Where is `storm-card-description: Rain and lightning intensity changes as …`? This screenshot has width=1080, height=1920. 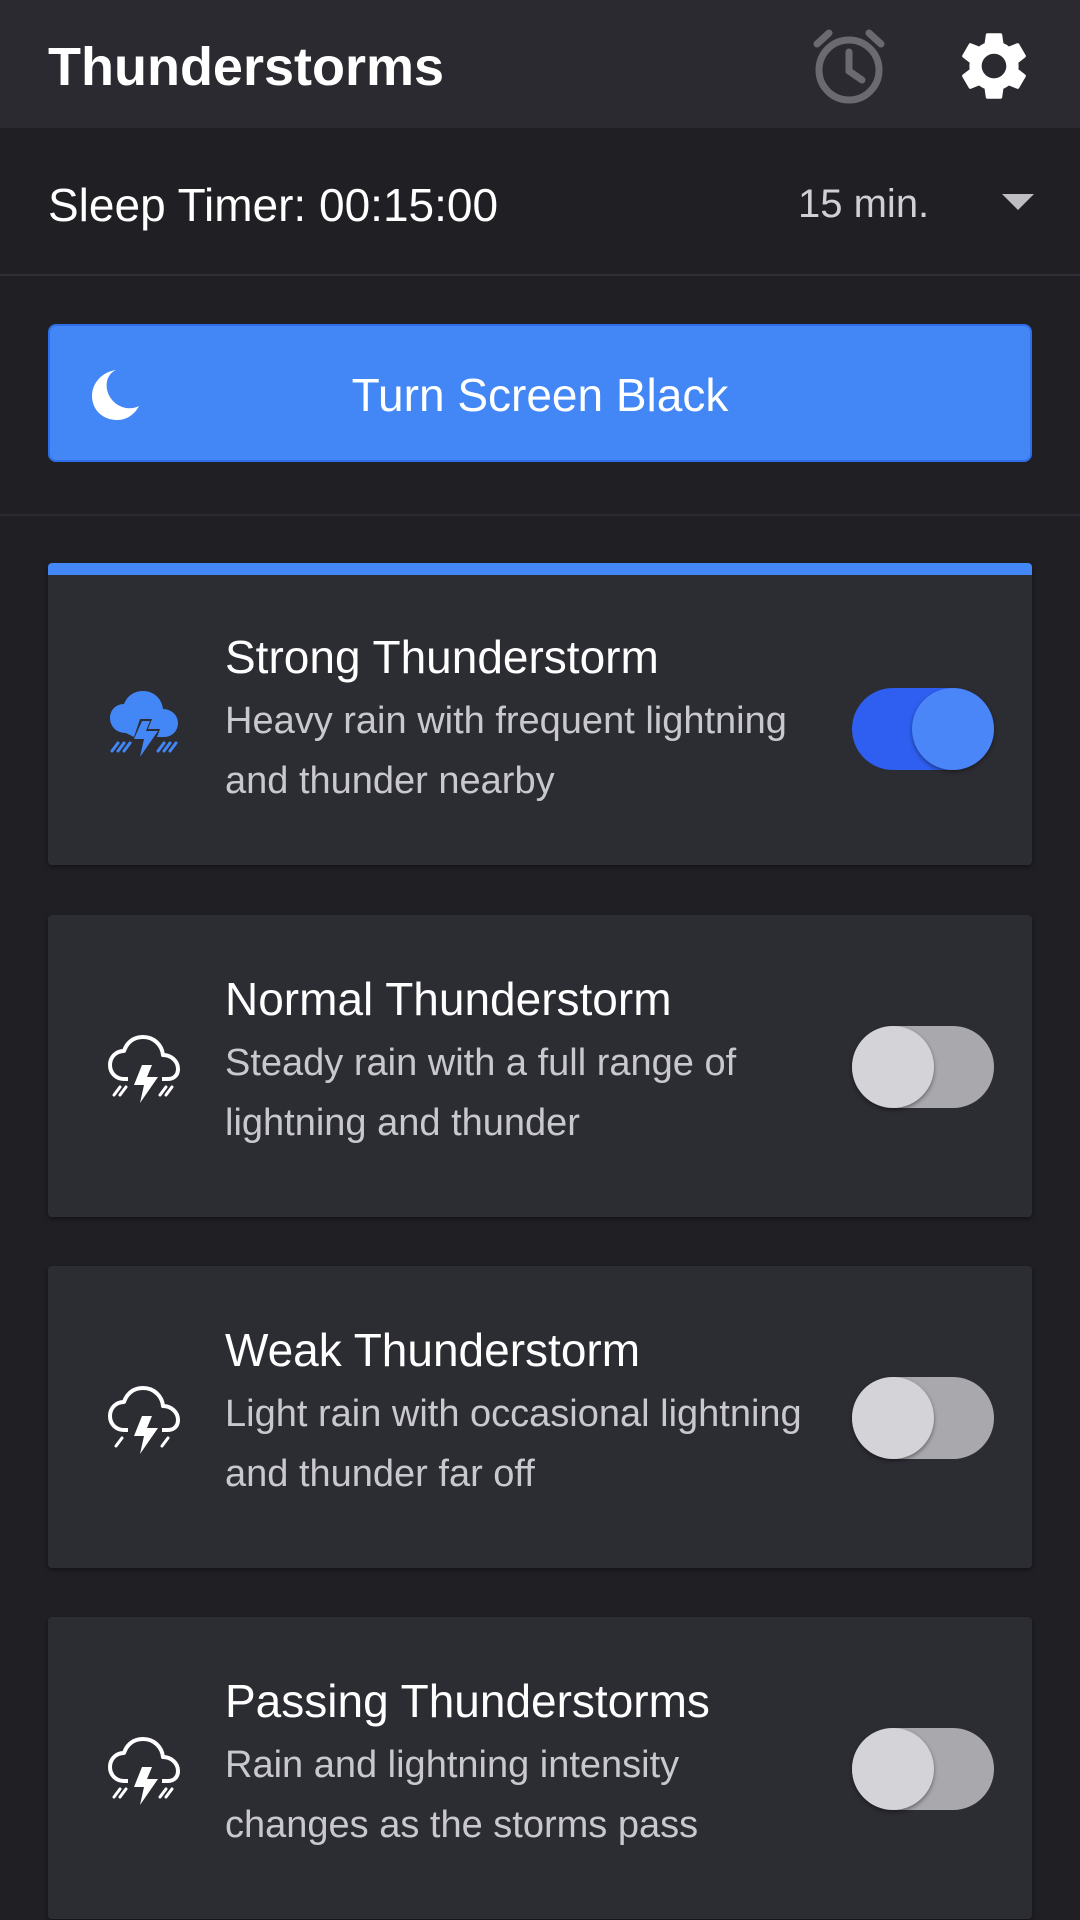
storm-card-description: Rain and lightning intensity changes as … is located at coordinates (462, 1795).